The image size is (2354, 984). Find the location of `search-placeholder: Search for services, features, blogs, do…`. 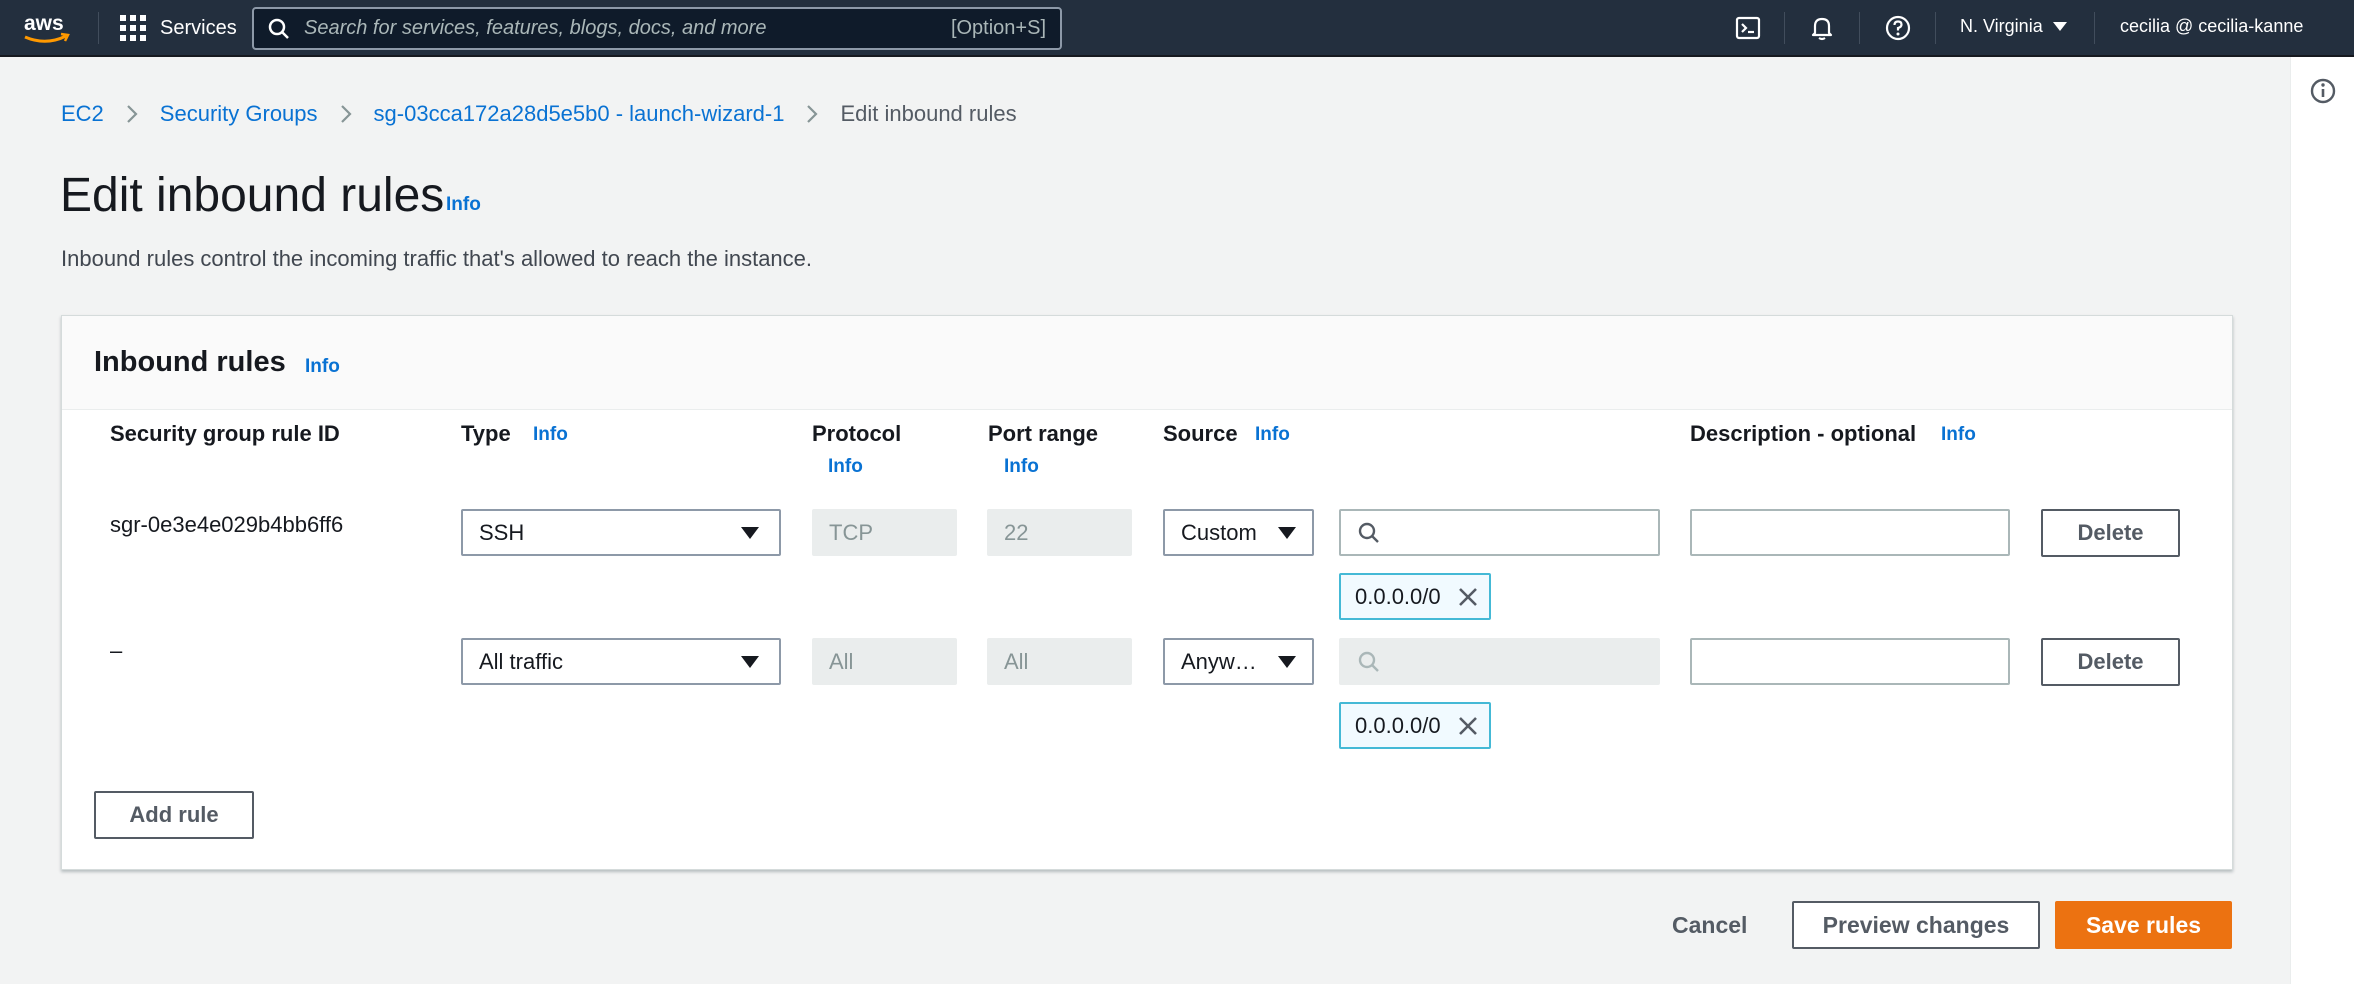

search-placeholder: Search for services, features, blogs, do… is located at coordinates (535, 28).